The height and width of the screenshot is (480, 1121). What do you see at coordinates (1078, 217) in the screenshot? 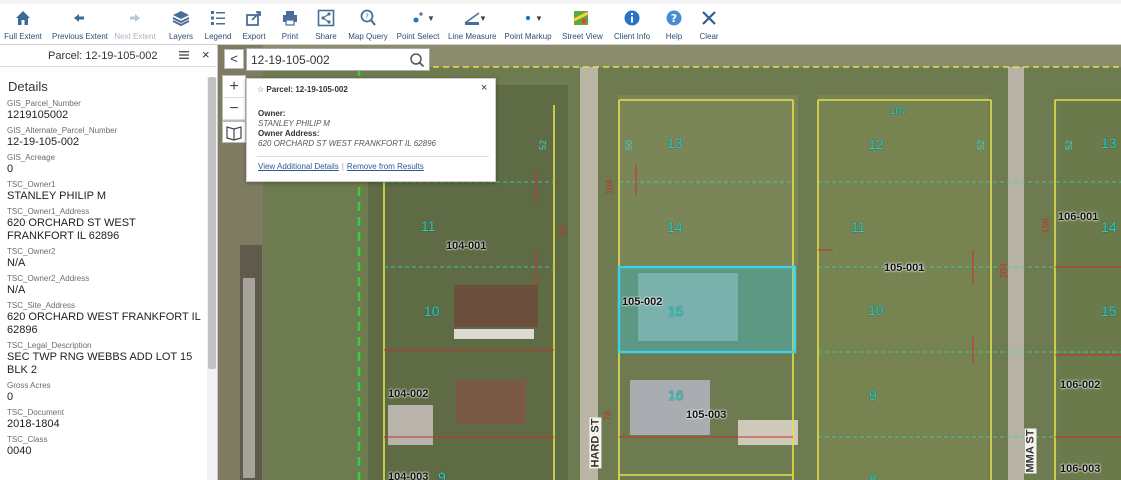
I see `parcel-id-label: 106-001` at bounding box center [1078, 217].